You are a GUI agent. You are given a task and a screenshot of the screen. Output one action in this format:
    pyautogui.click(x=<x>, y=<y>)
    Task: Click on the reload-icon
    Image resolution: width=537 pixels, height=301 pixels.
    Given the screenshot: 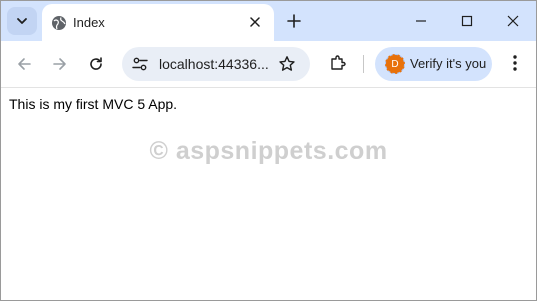 What is the action you would take?
    pyautogui.click(x=96, y=63)
    